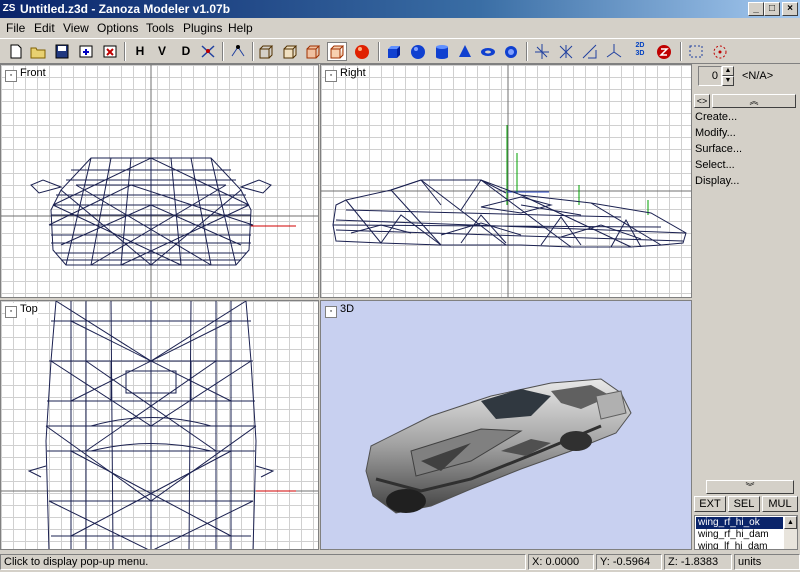 The width and height of the screenshot is (800, 572). What do you see at coordinates (15, 28) in the screenshot?
I see `menu-file: File` at bounding box center [15, 28].